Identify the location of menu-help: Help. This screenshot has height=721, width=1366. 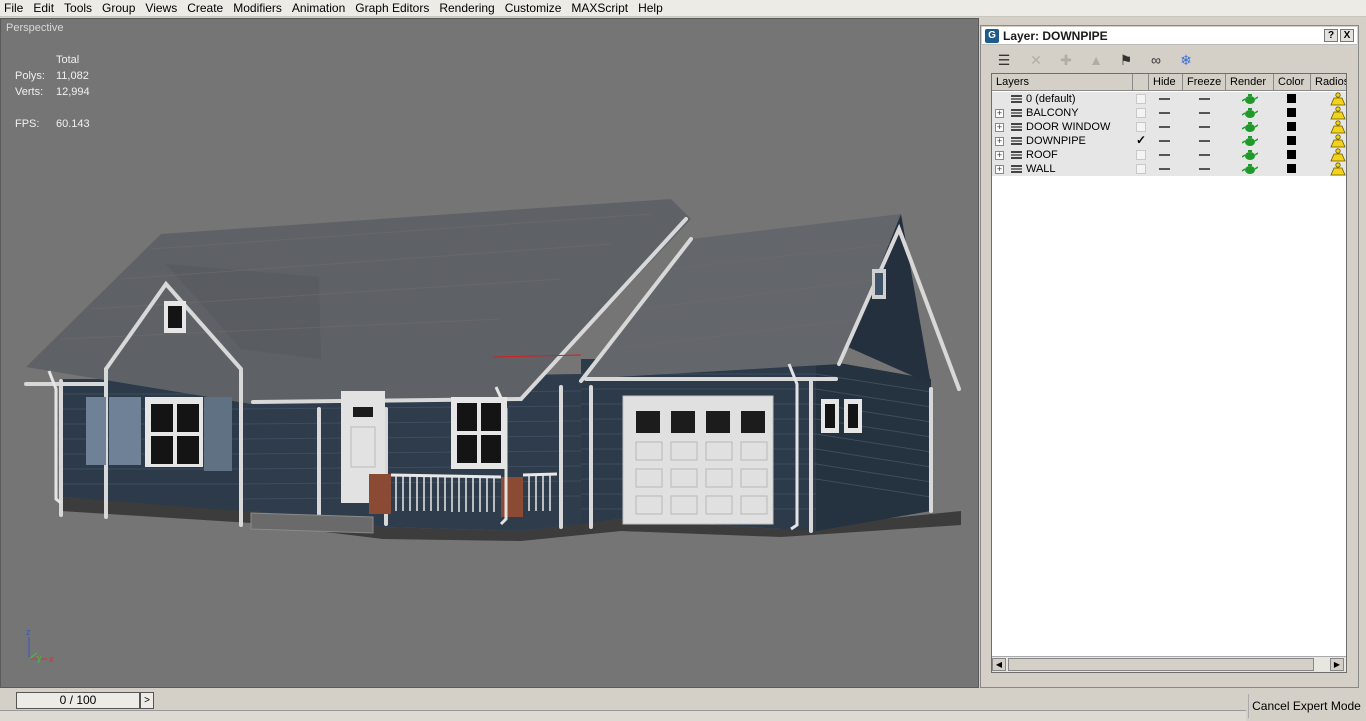
(650, 8).